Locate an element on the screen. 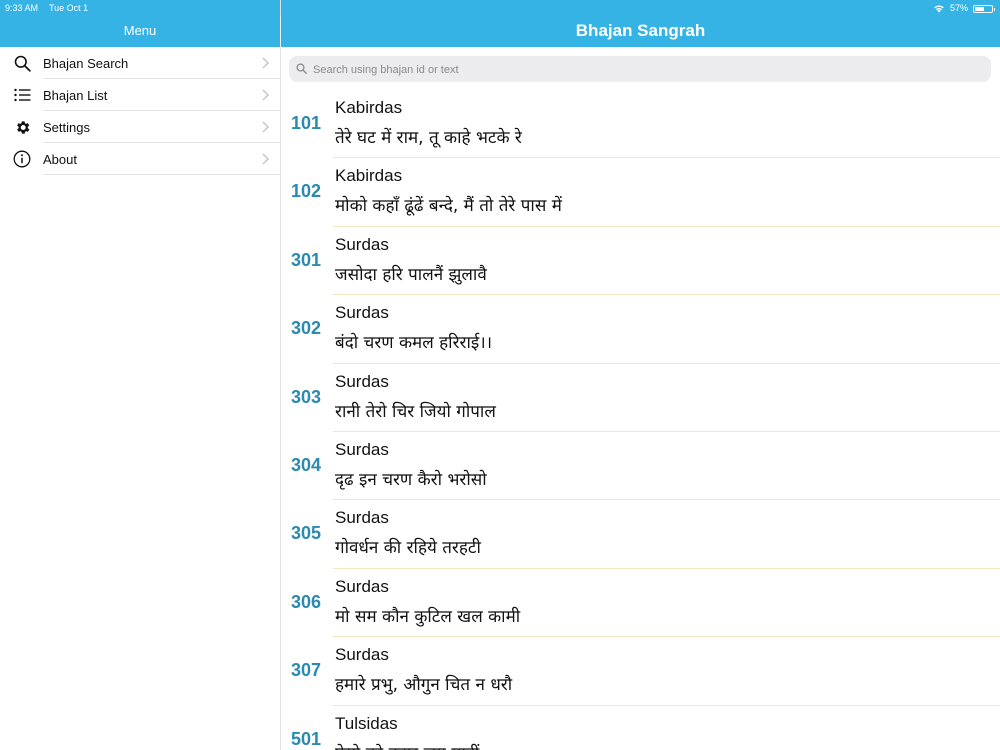 The image size is (1000, 750). bhajan-id: 302 is located at coordinates (306, 328).